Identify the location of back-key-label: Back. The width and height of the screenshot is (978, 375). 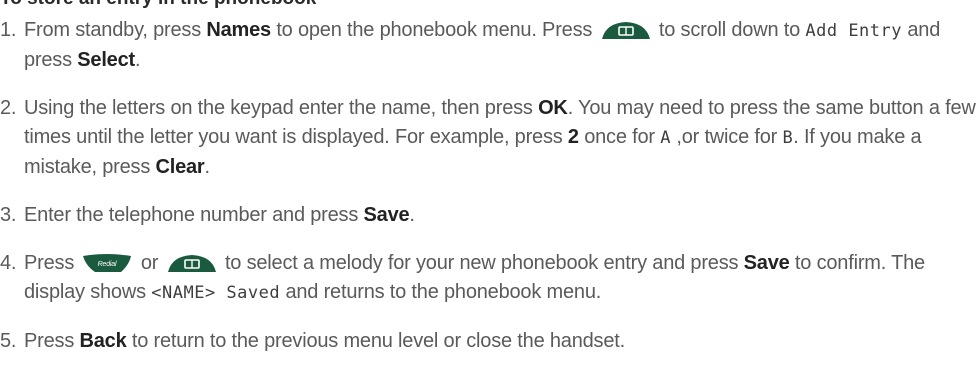
(103, 341).